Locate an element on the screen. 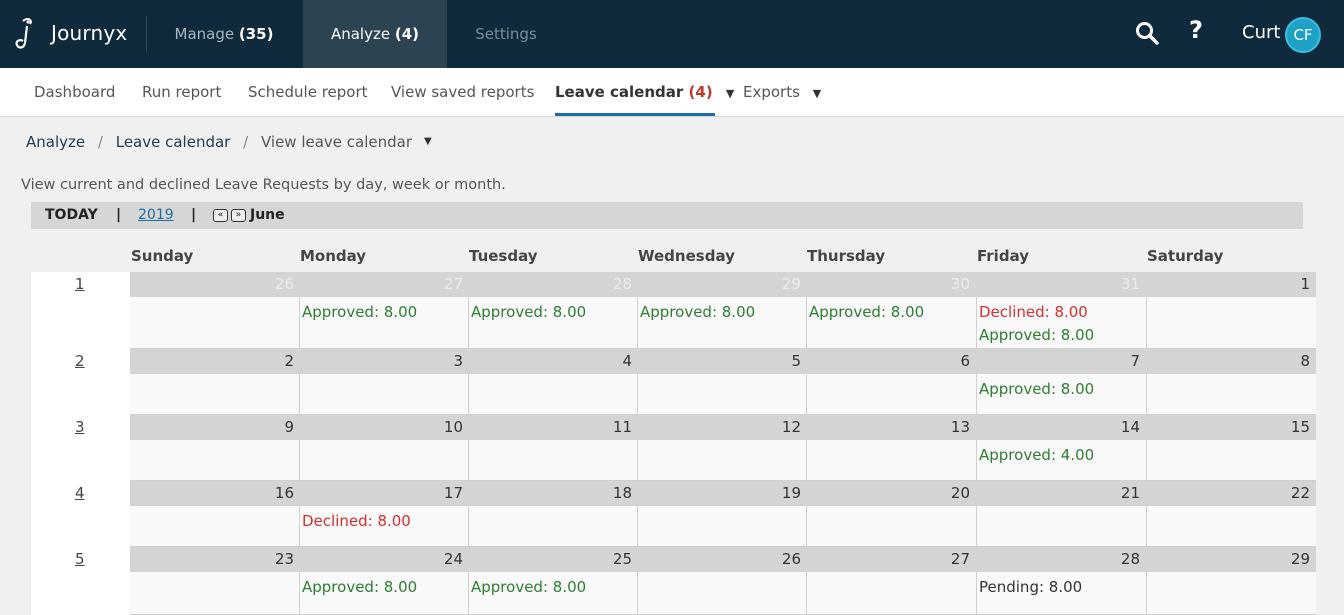 The image size is (1344, 615). subnav-leave-calendar: Leave calendar (4) ▼ is located at coordinates (644, 92).